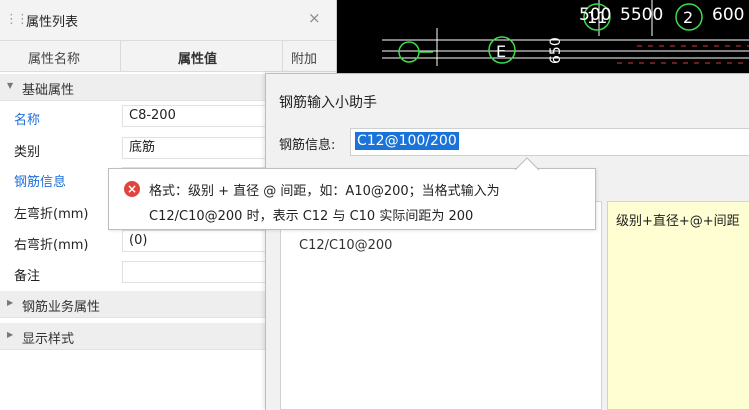  Describe the element at coordinates (10, 85) in the screenshot. I see `collapse-triangle-icon: ▼` at that location.